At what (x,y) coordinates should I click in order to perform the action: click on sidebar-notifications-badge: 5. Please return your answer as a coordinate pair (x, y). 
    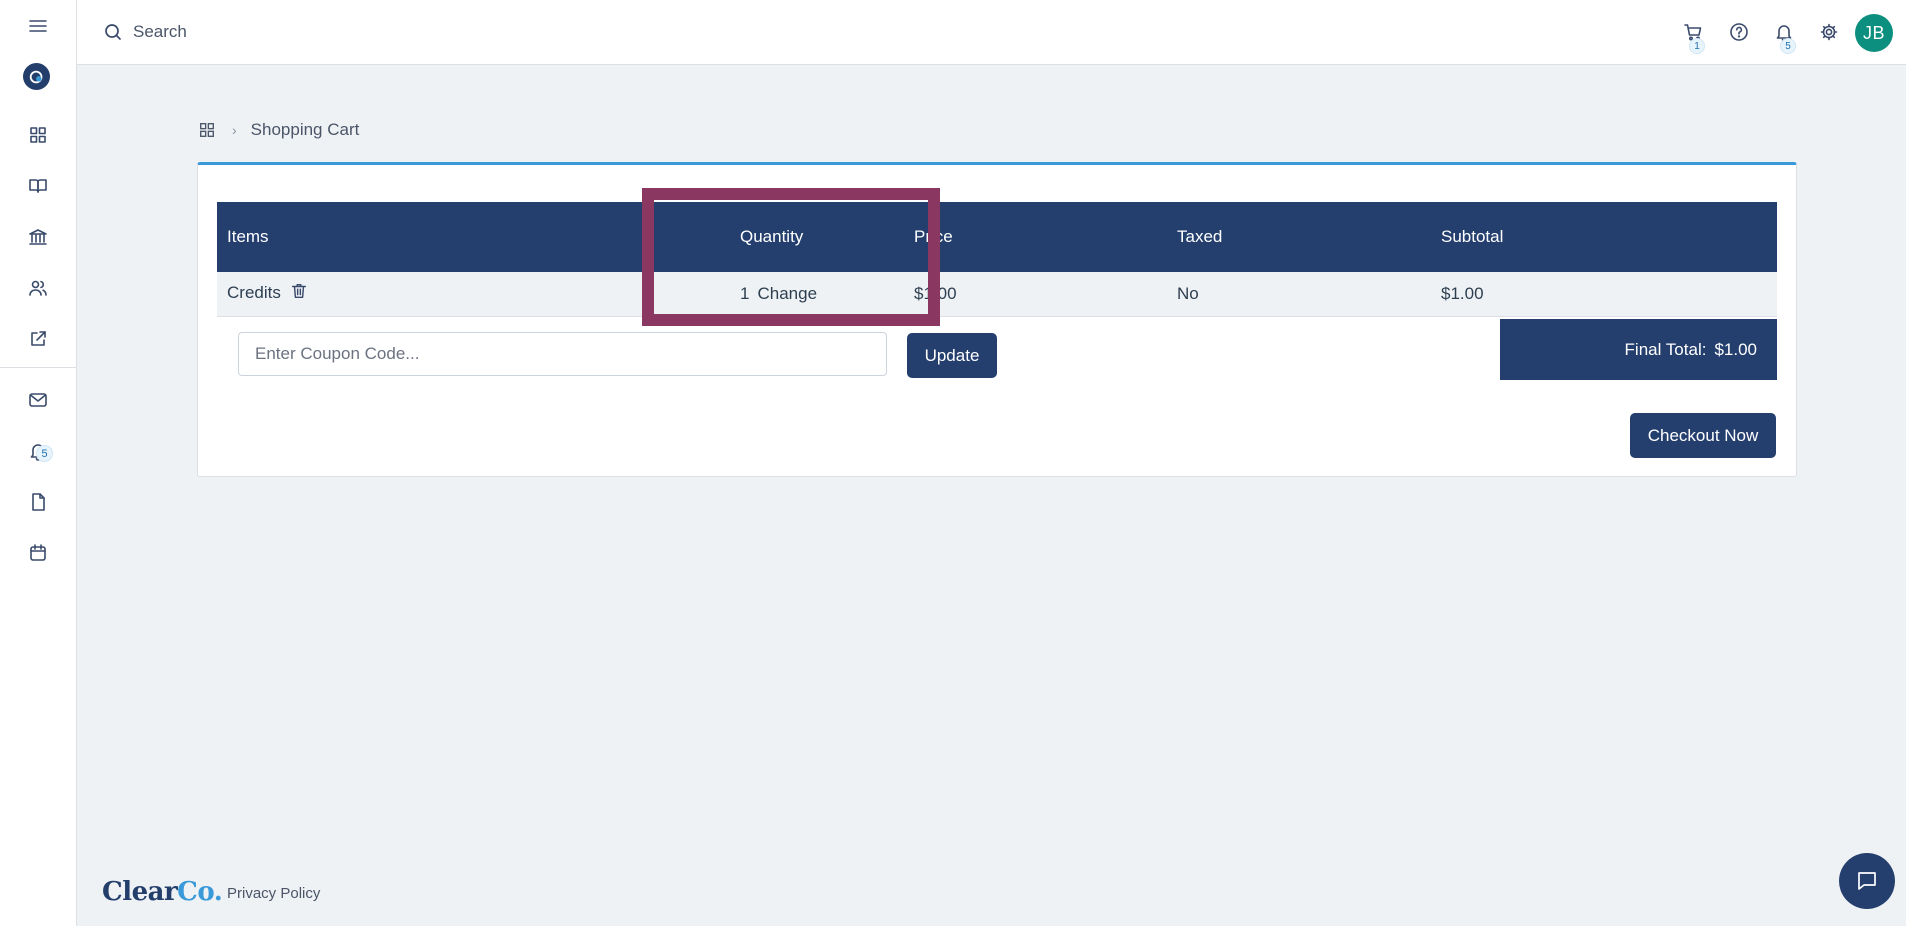
    Looking at the image, I should click on (44, 453).